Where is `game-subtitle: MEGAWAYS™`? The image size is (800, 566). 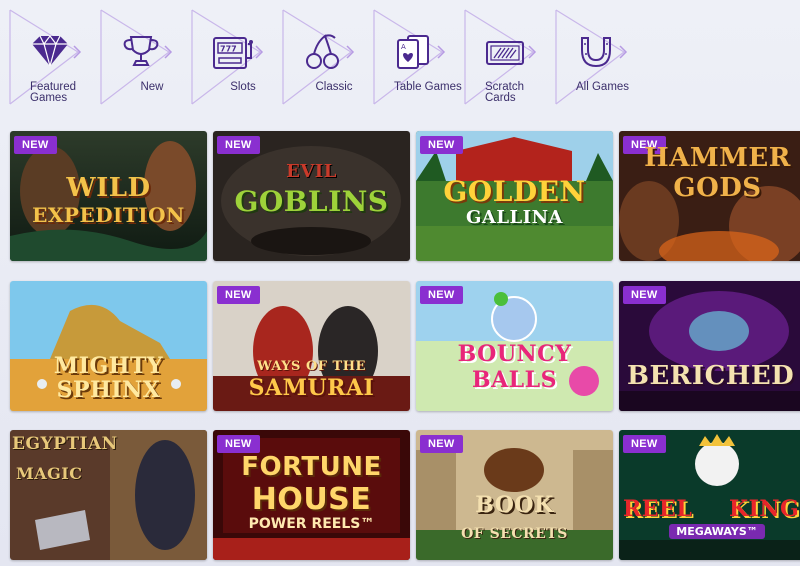 game-subtitle: MEGAWAYS™ is located at coordinates (717, 531).